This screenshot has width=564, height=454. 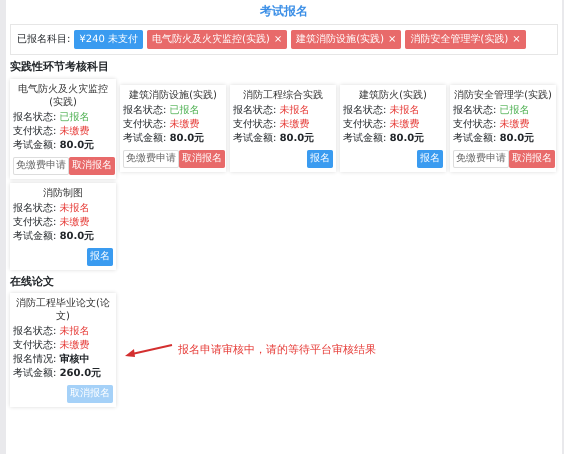 What do you see at coordinates (284, 11) in the screenshot?
I see `page-title: 考试报名` at bounding box center [284, 11].